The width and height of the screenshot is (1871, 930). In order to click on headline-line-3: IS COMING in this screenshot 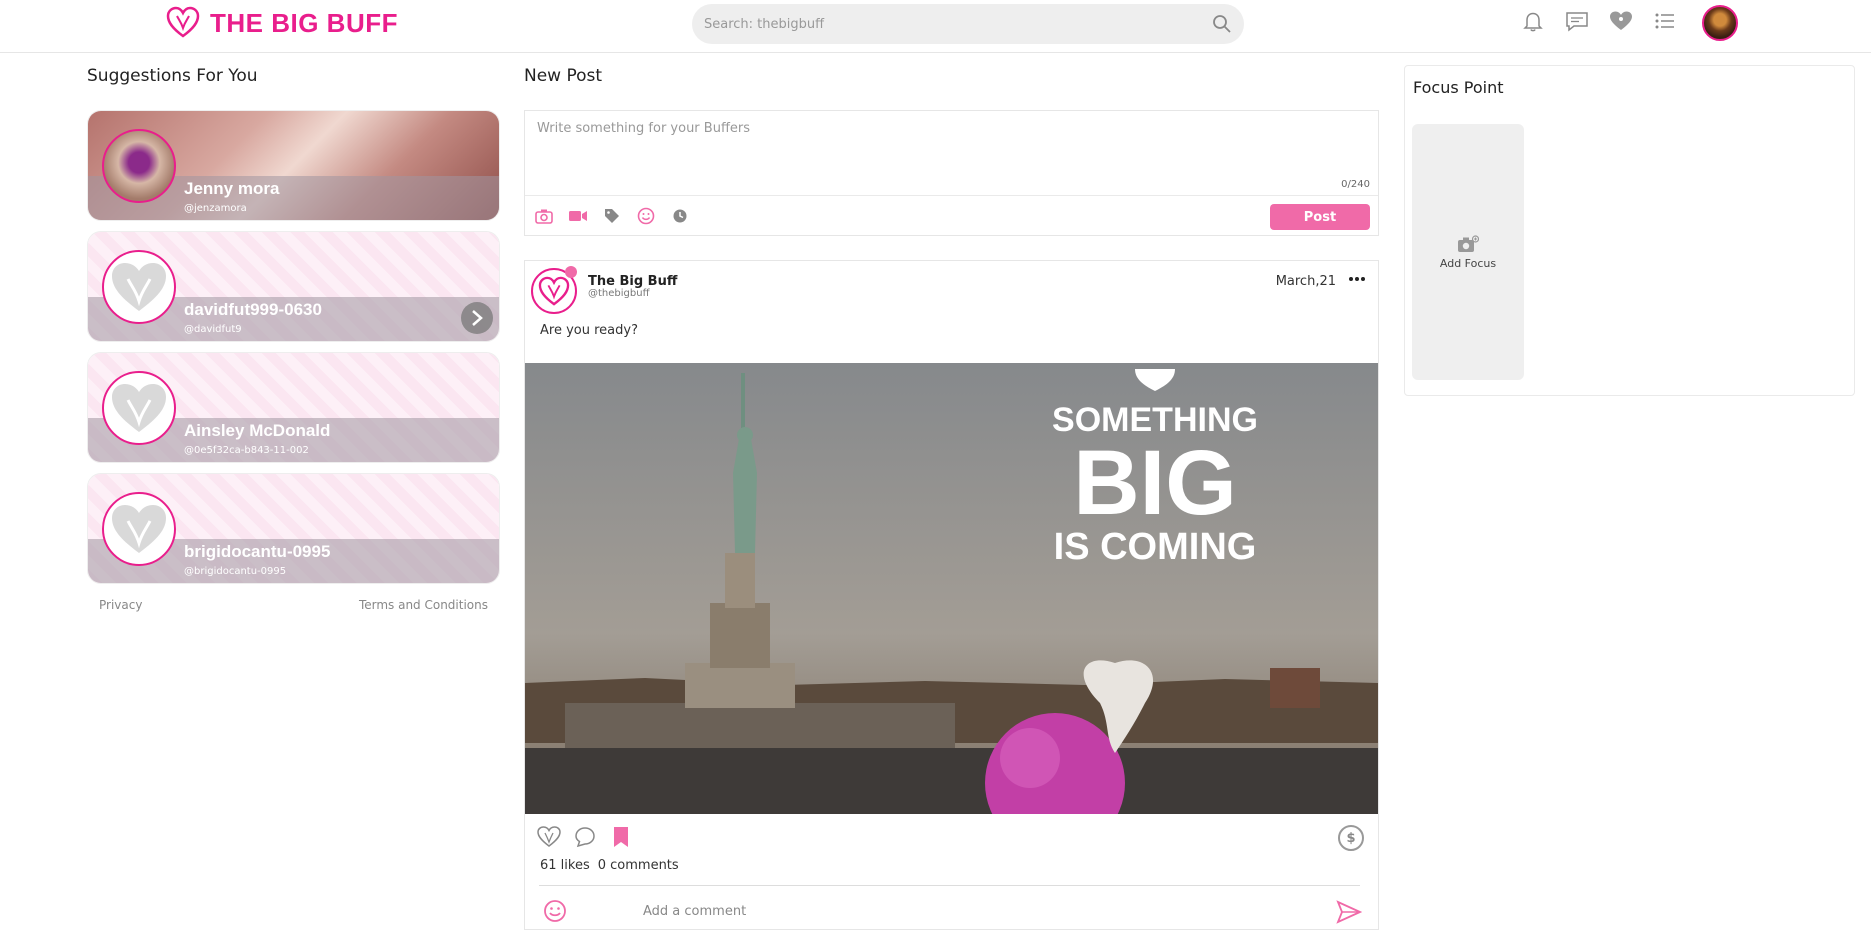, I will do `click(1155, 547)`.